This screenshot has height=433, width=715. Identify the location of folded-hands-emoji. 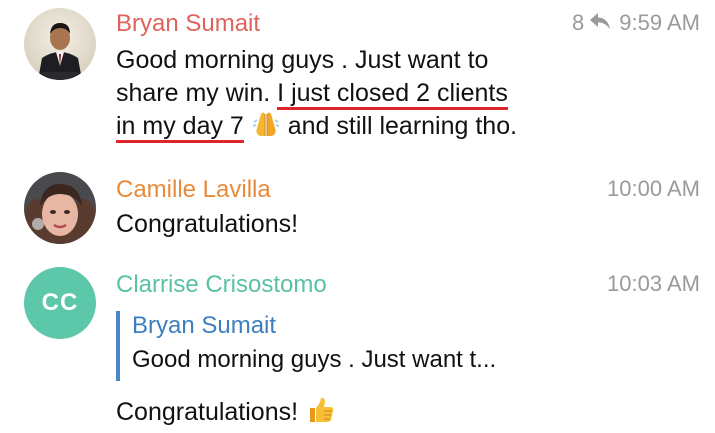
(266, 128).